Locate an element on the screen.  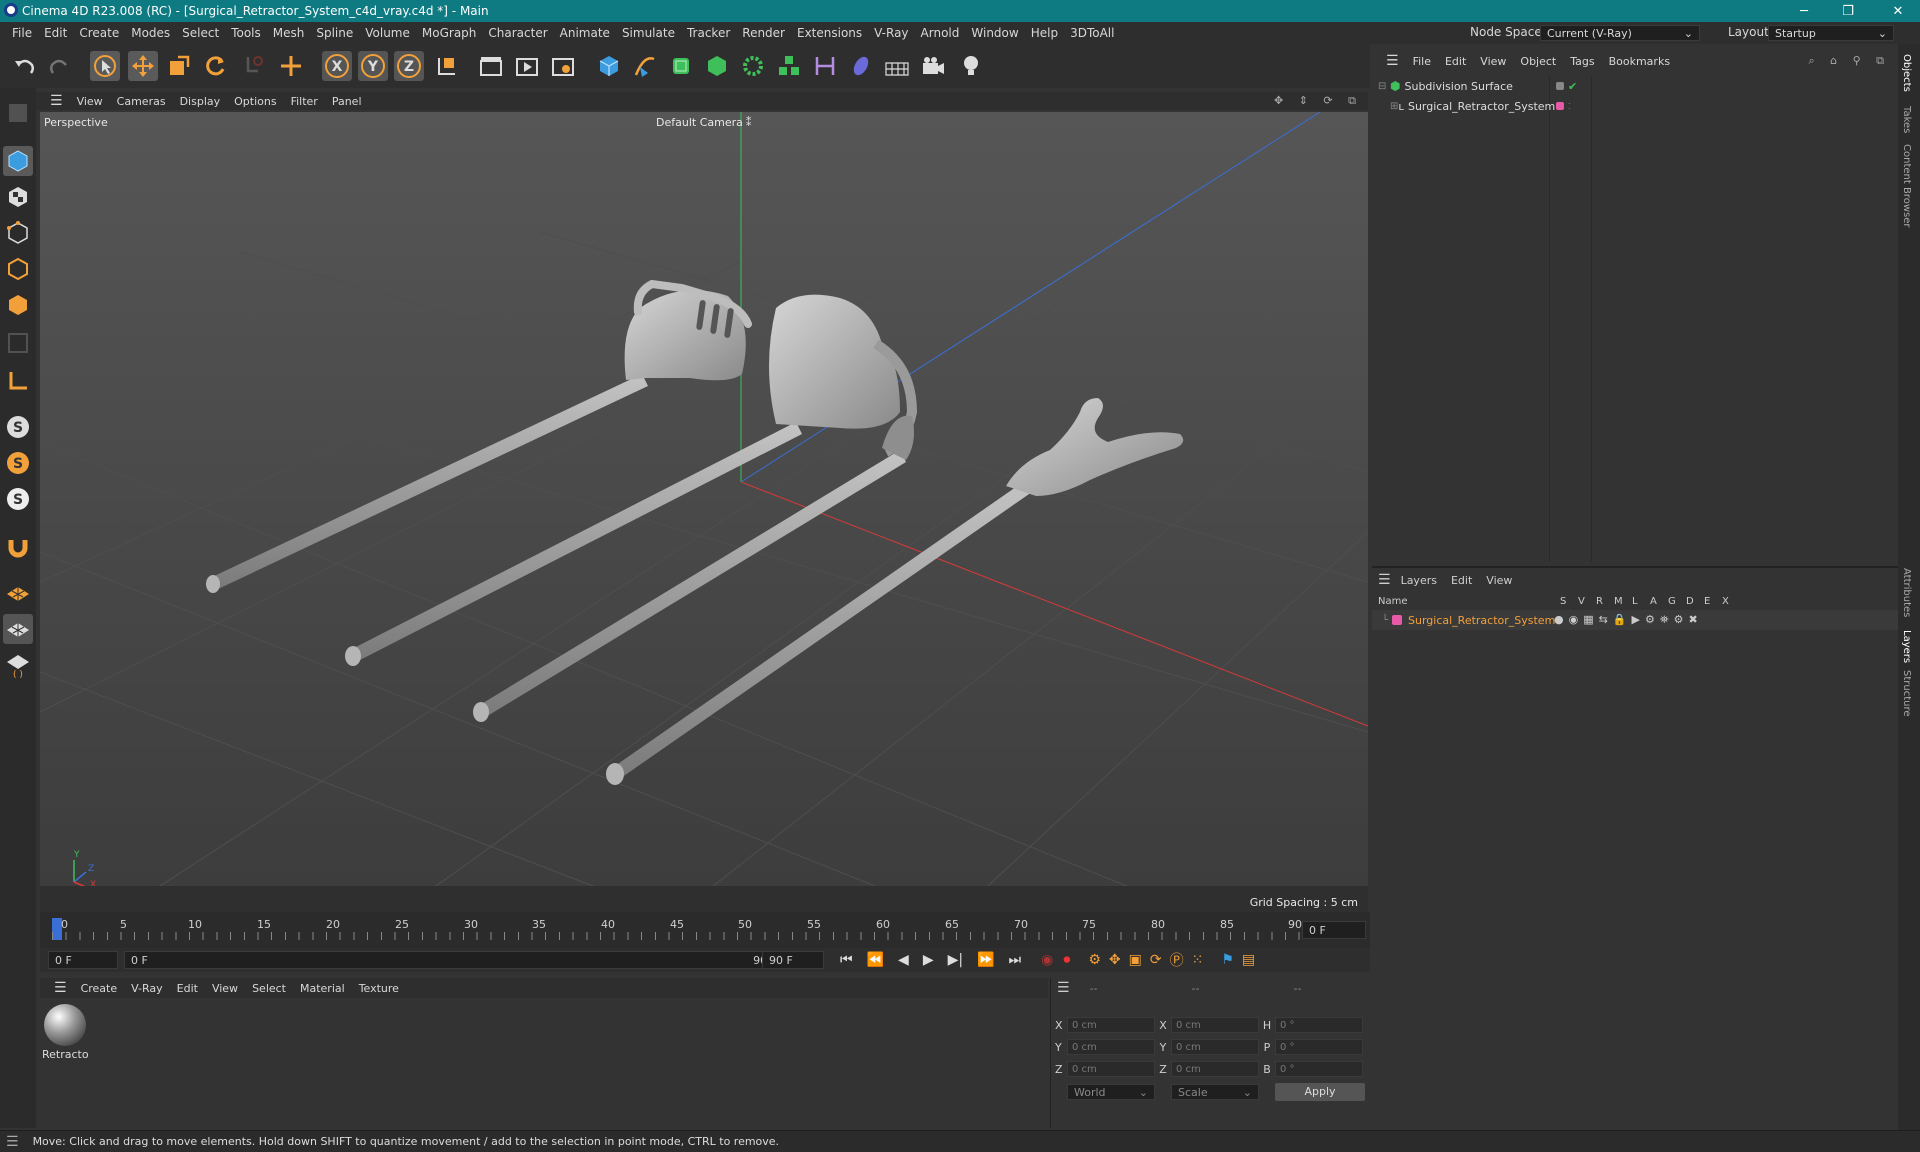
z-axis-lock-button: Z is located at coordinates (409, 66).